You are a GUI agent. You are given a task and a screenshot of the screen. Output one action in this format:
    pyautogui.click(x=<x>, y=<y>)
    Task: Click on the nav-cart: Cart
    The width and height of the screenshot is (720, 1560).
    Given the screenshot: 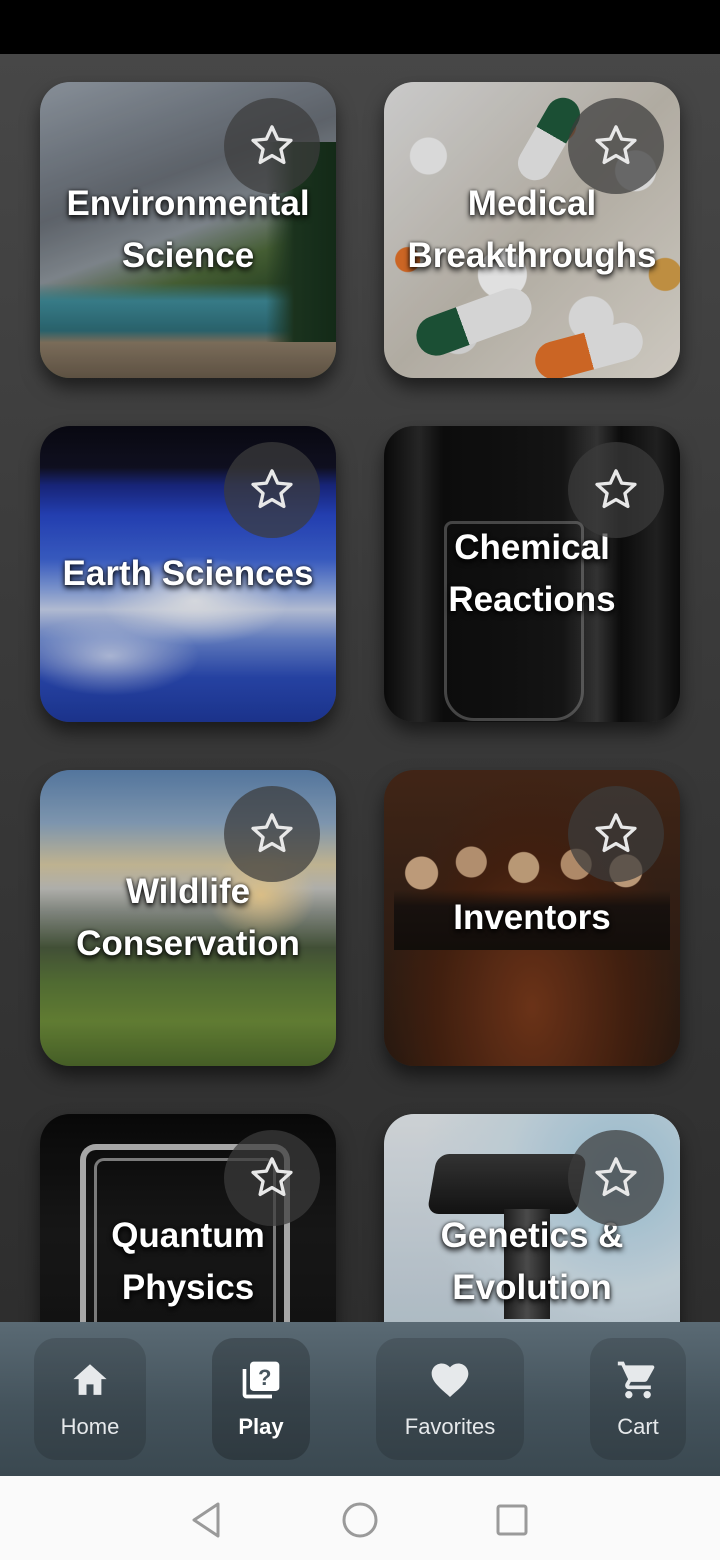 What is the action you would take?
    pyautogui.click(x=638, y=1399)
    